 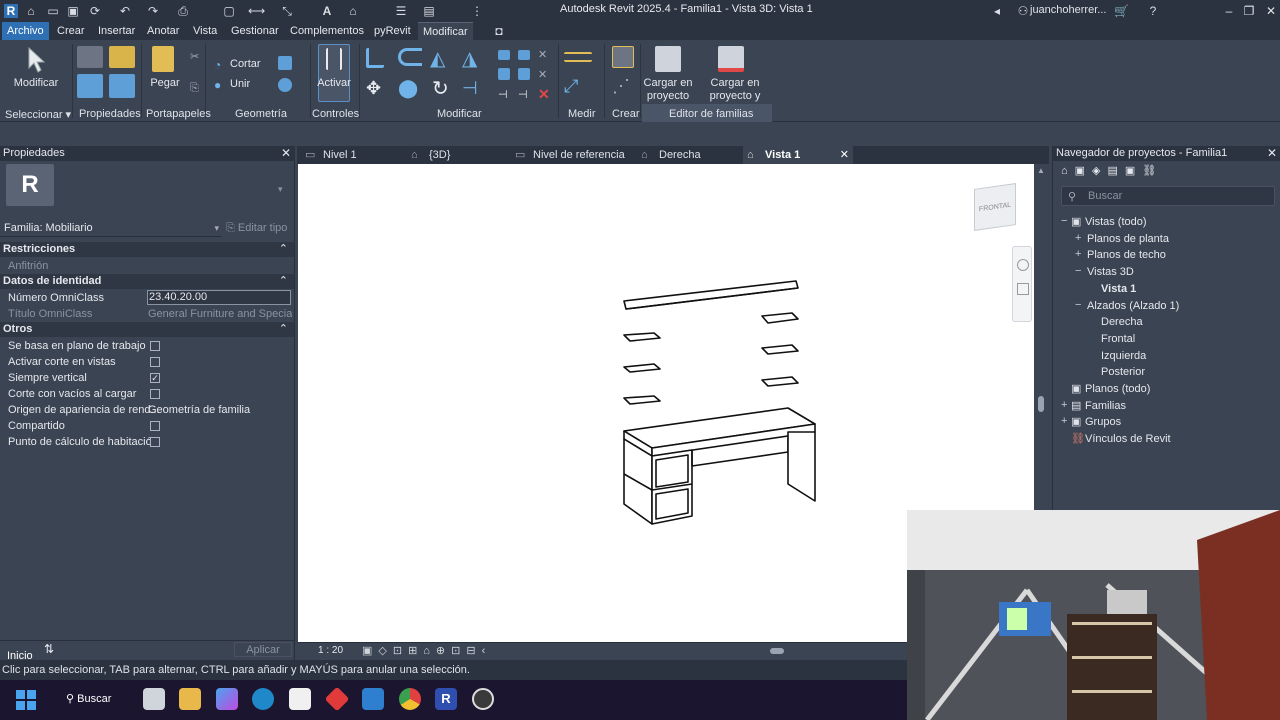 What do you see at coordinates (668, 90) in the screenshot?
I see `load-into-project-button: Cargar en proyecto` at bounding box center [668, 90].